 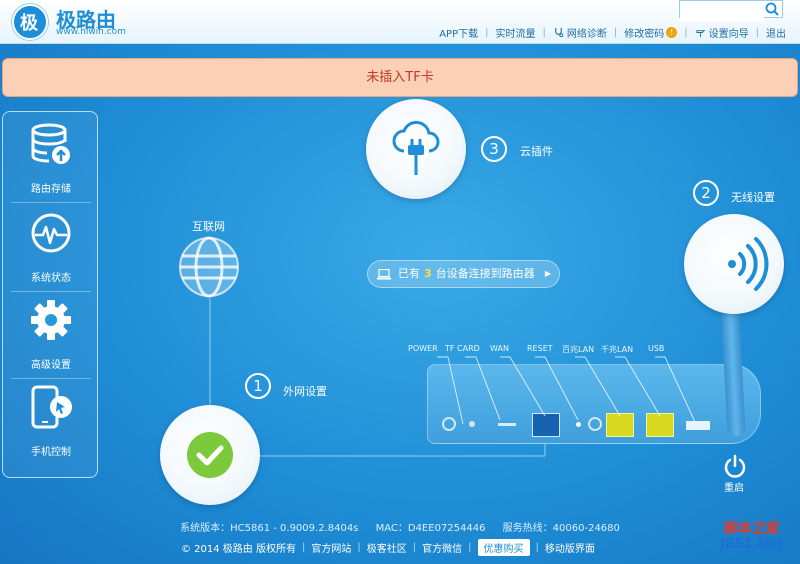 I want to click on promo-button: 优惠购买, so click(x=503, y=547).